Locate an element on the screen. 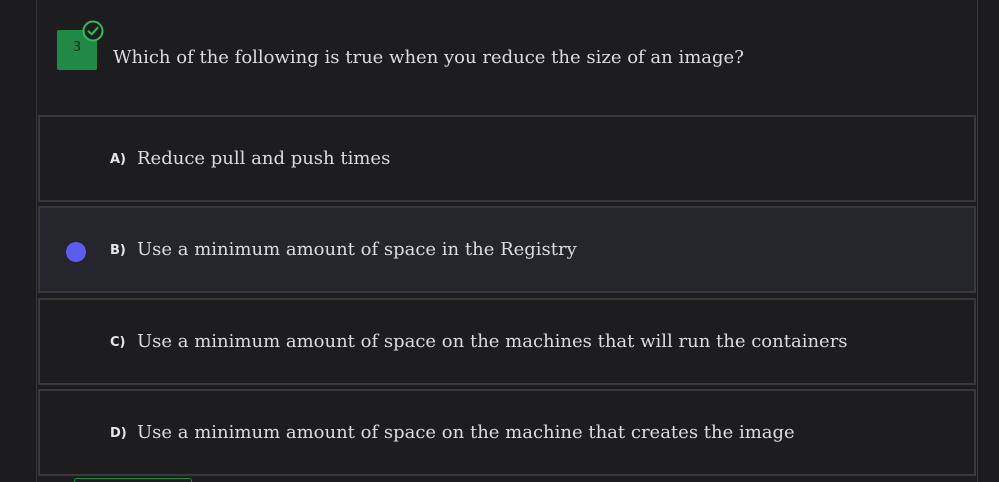 The height and width of the screenshot is (482, 999). next-button-edge is located at coordinates (133, 480).